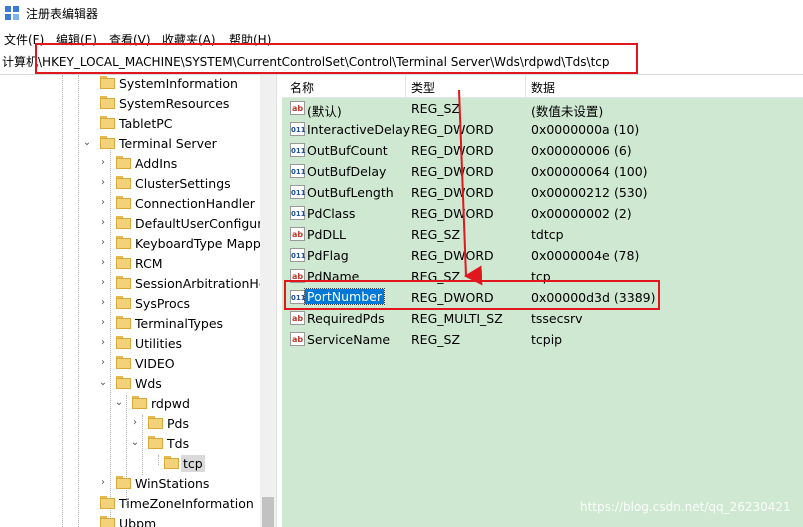 The height and width of the screenshot is (527, 803). What do you see at coordinates (585, 255) in the screenshot?
I see `value-data: 0x0000004e (78)` at bounding box center [585, 255].